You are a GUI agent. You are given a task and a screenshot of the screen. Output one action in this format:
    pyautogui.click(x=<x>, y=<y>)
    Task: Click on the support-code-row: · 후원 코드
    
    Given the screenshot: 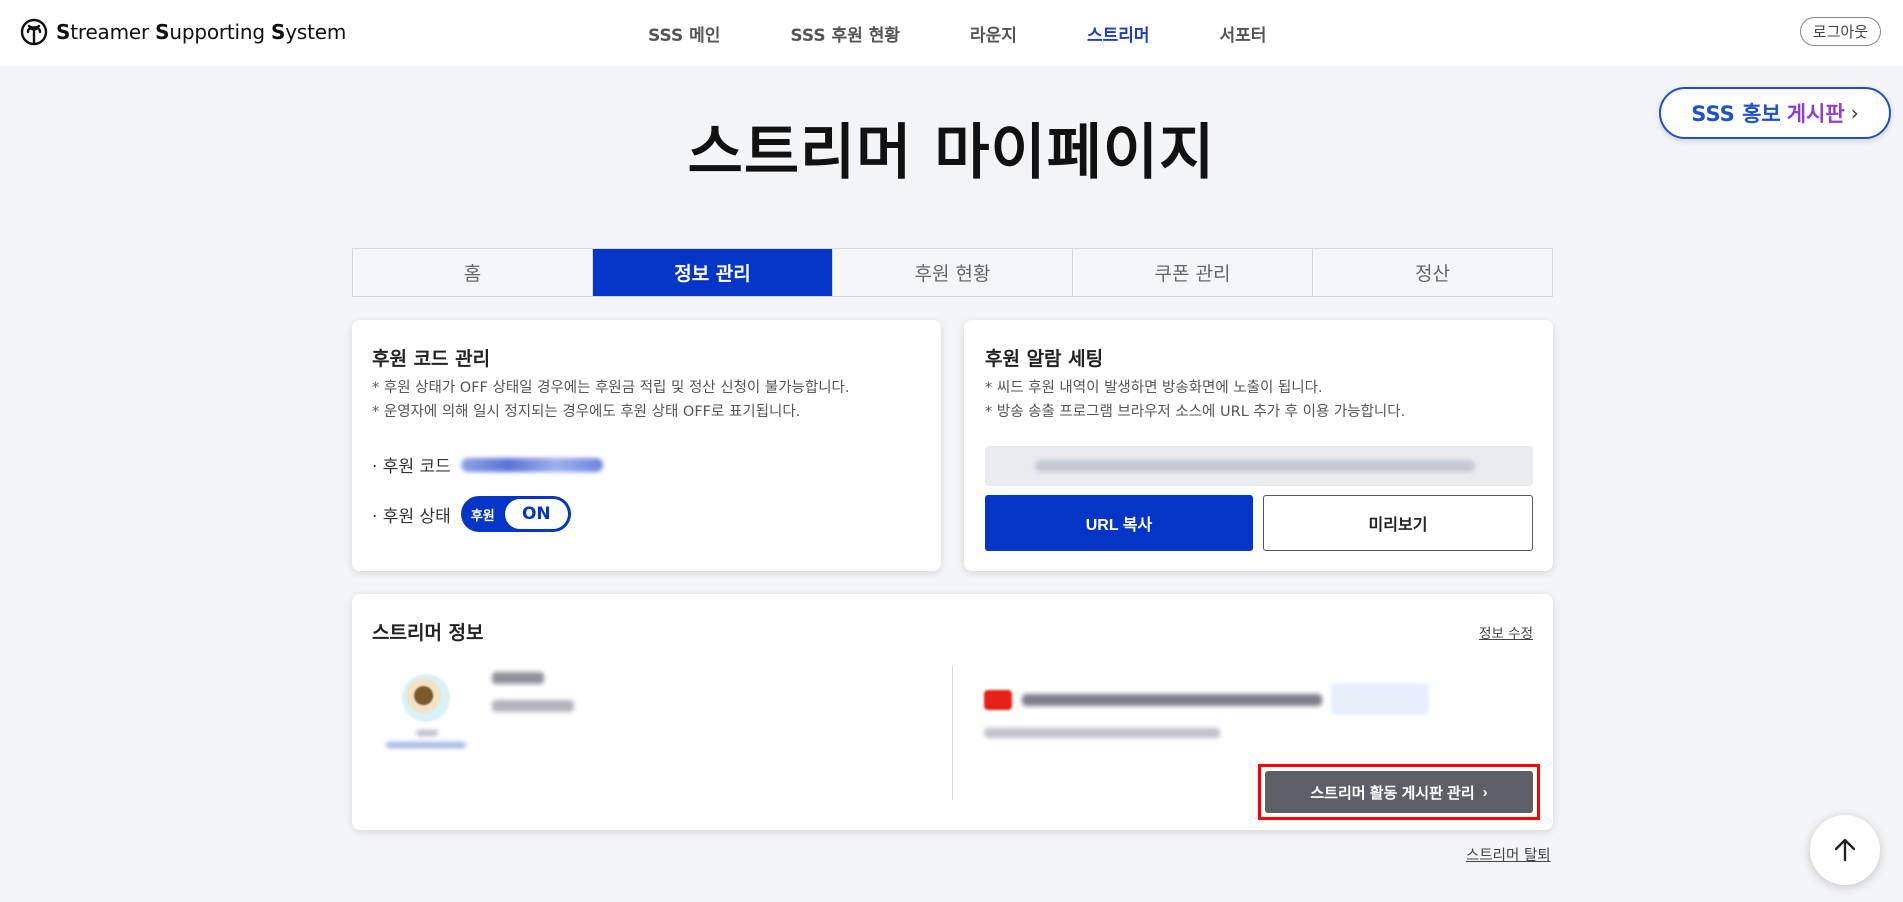 What is the action you would take?
    pyautogui.click(x=487, y=464)
    